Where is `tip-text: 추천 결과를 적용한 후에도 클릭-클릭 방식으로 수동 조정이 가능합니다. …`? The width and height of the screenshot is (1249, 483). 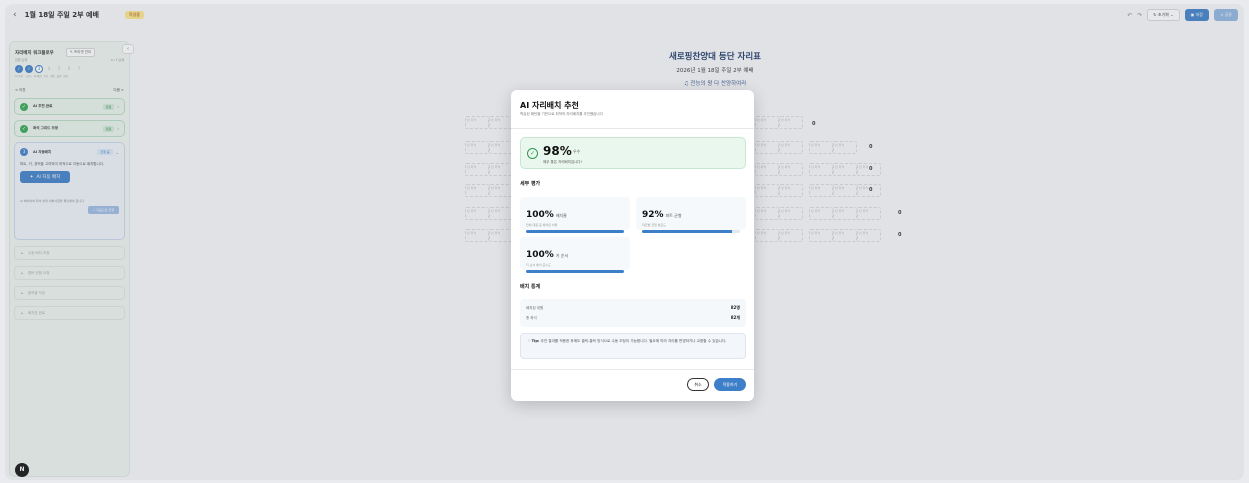
tip-text: 추천 결과를 적용한 후에도 클릭-클릭 방식으로 수동 조정이 가능합니다. … is located at coordinates (633, 341).